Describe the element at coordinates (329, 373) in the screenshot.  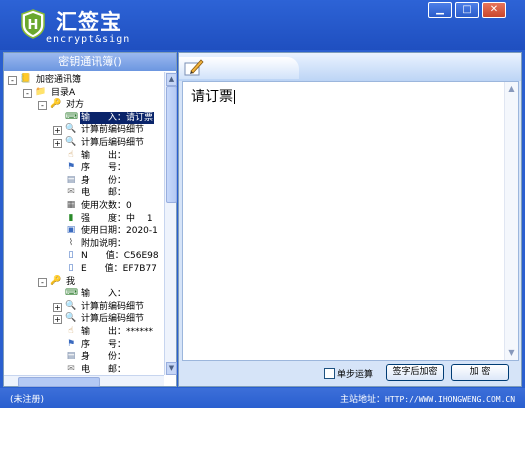
I see `single-step-checkbox` at that location.